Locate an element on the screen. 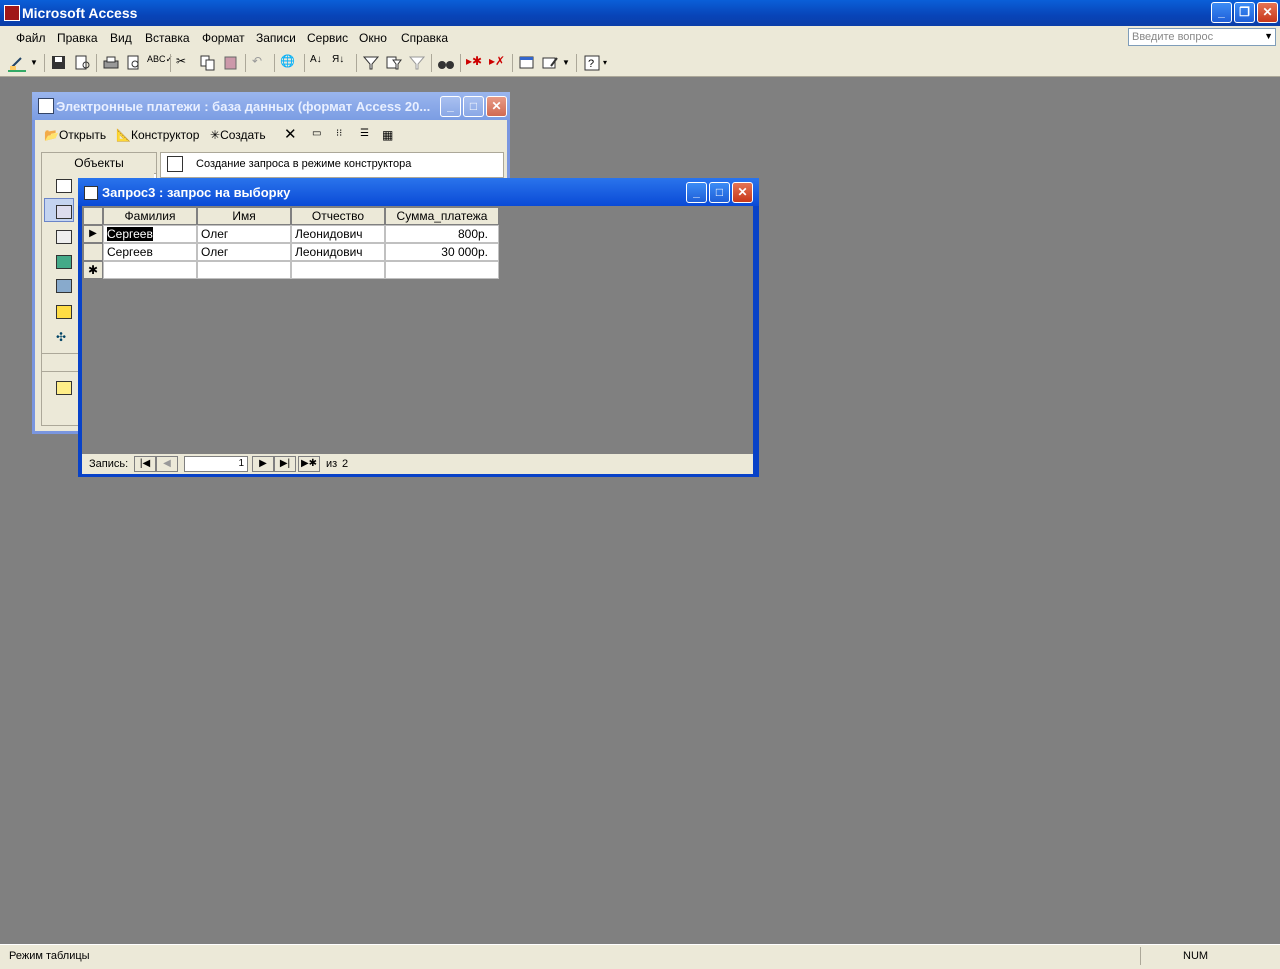 This screenshot has width=1280, height=969. query-window-title-bar: Запрос3 : запрос на выборку _ □ ✕ is located at coordinates (418, 192).